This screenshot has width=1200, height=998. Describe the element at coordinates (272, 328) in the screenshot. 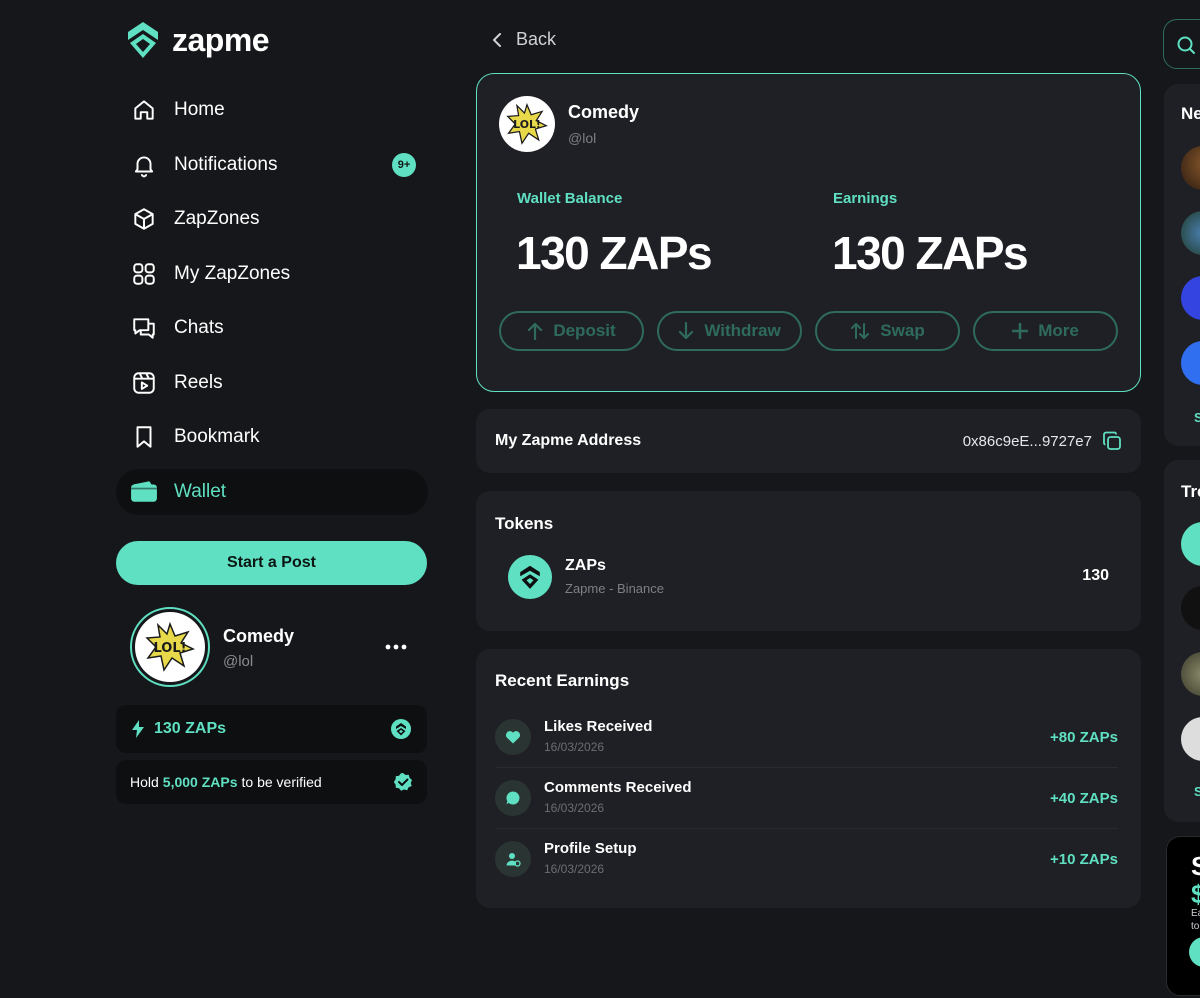

I see `sidebar-item-chats: Chats` at that location.